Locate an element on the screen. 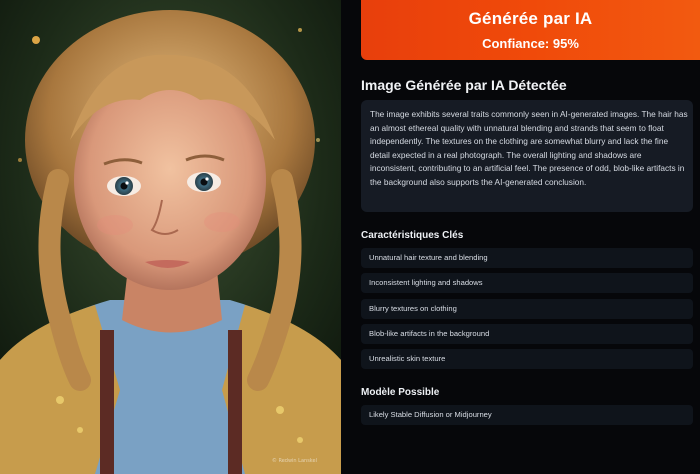 The width and height of the screenshot is (700, 474). feature-item: Blob-like artifacts in the background is located at coordinates (527, 334).